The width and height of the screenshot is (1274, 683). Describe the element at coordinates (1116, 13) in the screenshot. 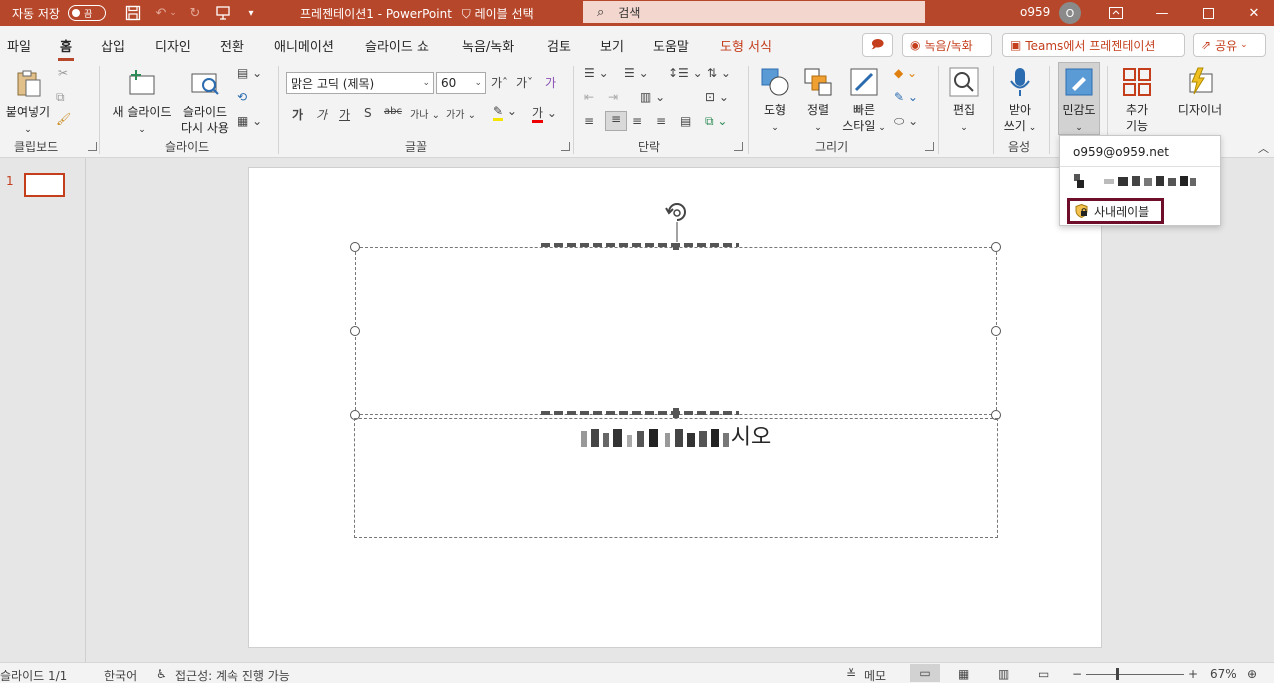

I see `ribbon-display-icon` at that location.